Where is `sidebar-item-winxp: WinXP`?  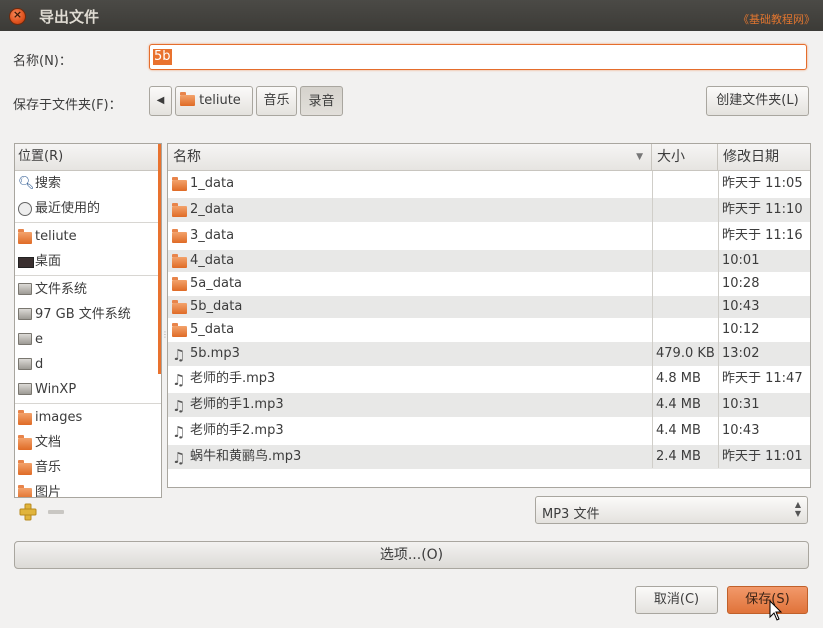
sidebar-item-winxp: WinXP is located at coordinates (88, 389).